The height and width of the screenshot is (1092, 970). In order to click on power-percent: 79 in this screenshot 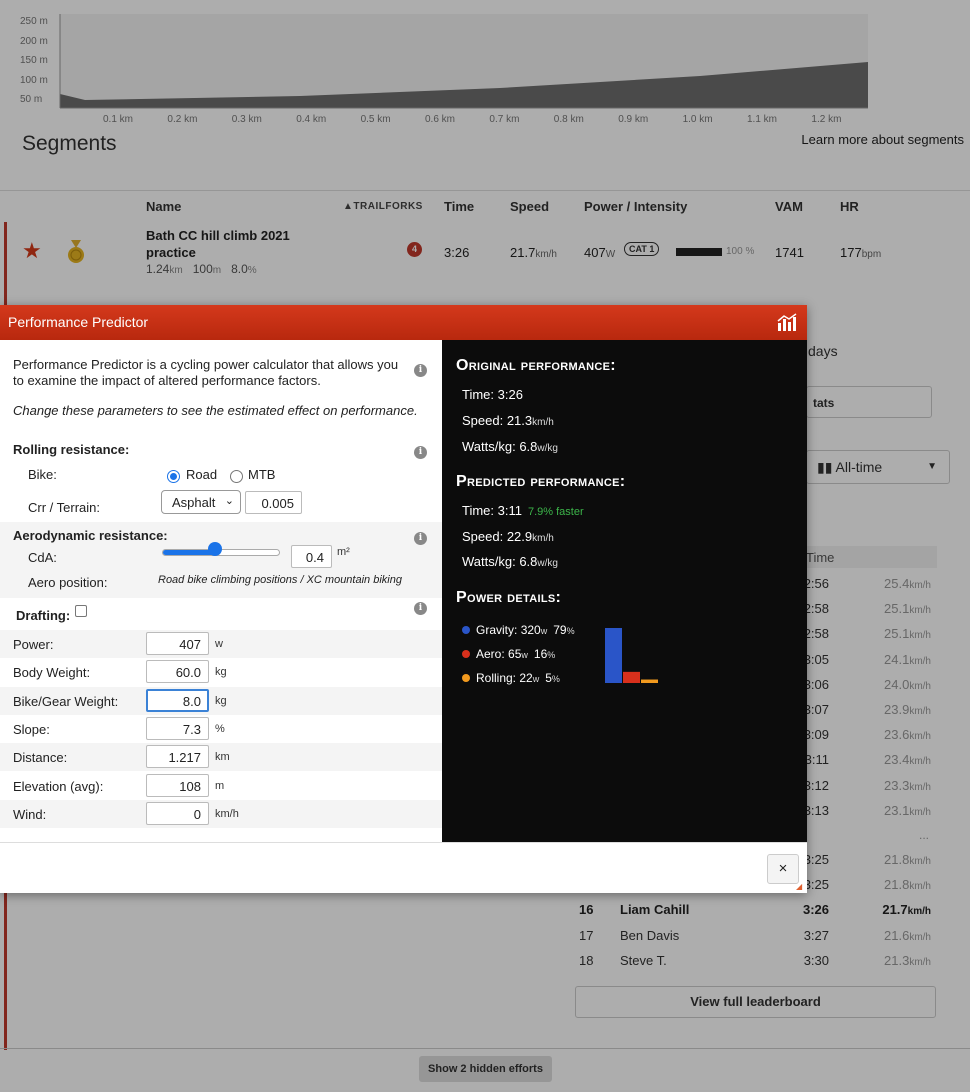, I will do `click(560, 630)`.